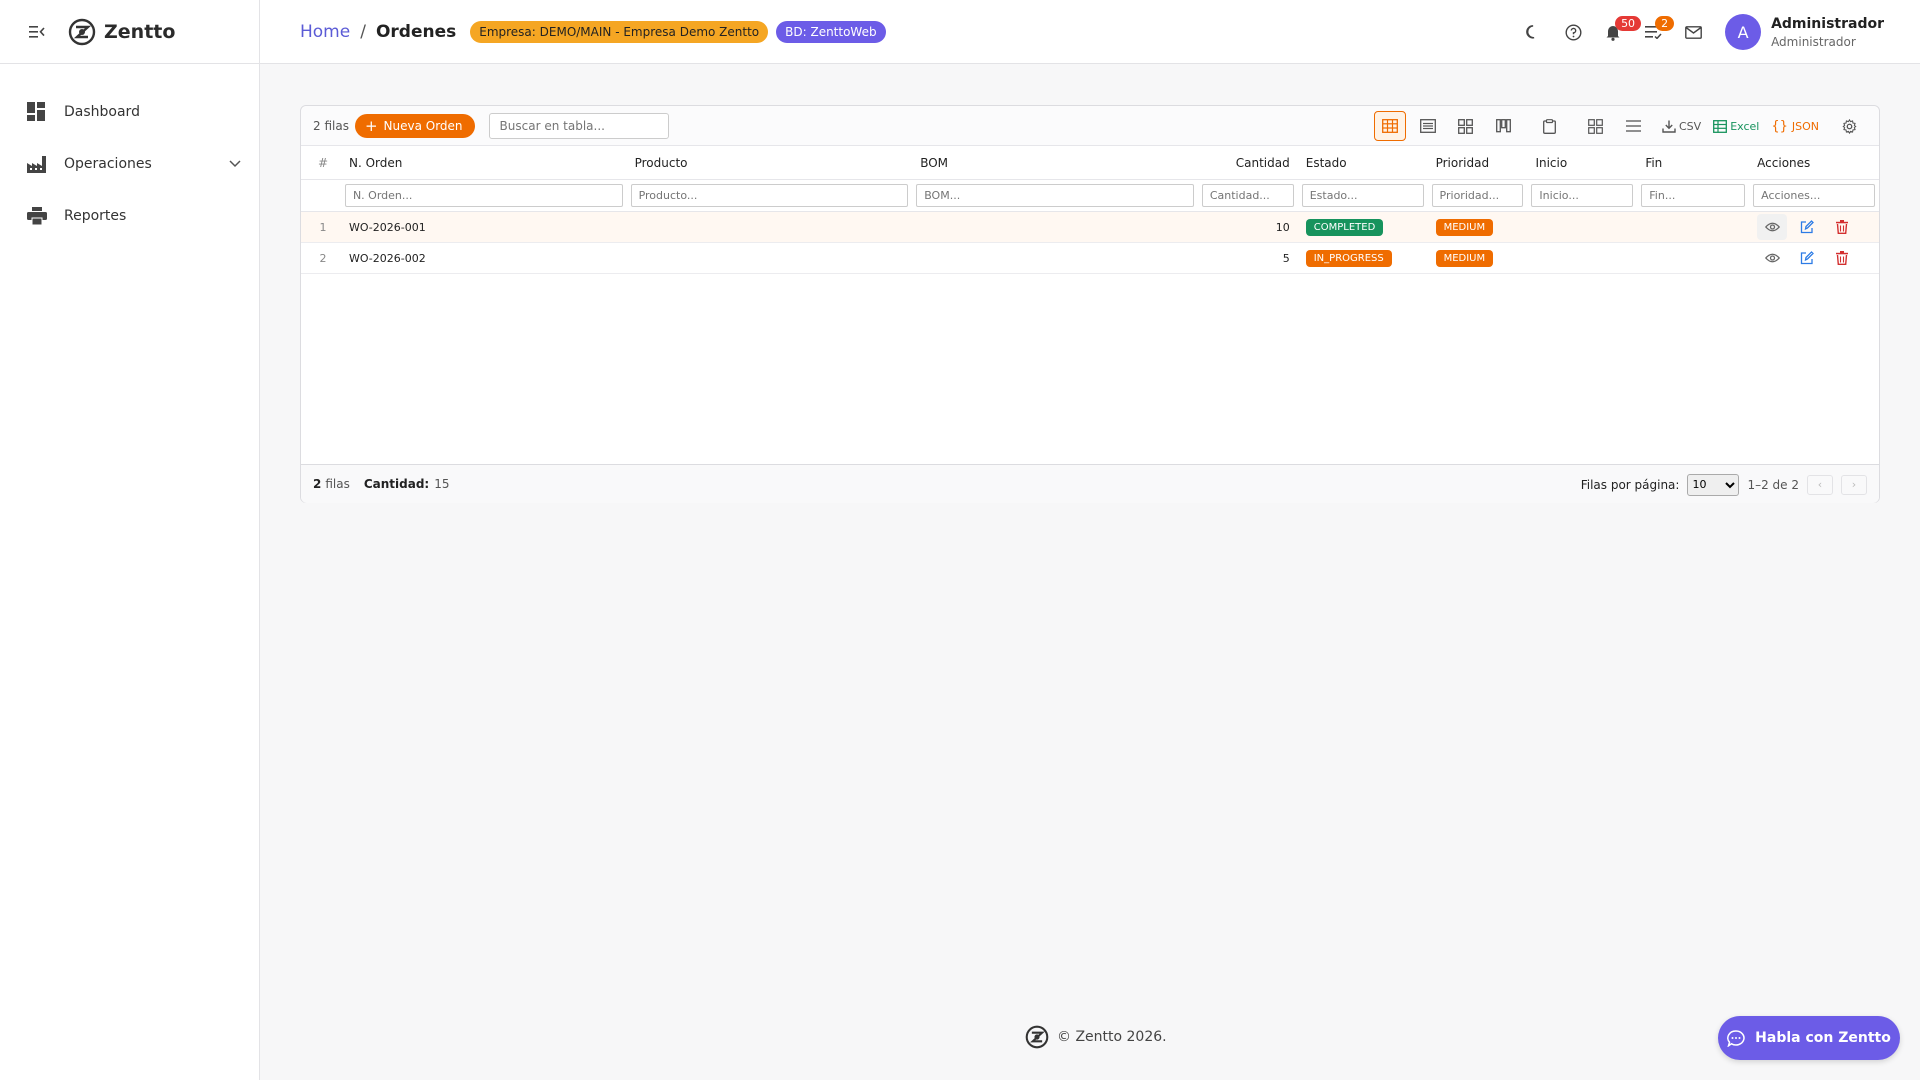  I want to click on column-header-order: N. Orden, so click(484, 163).